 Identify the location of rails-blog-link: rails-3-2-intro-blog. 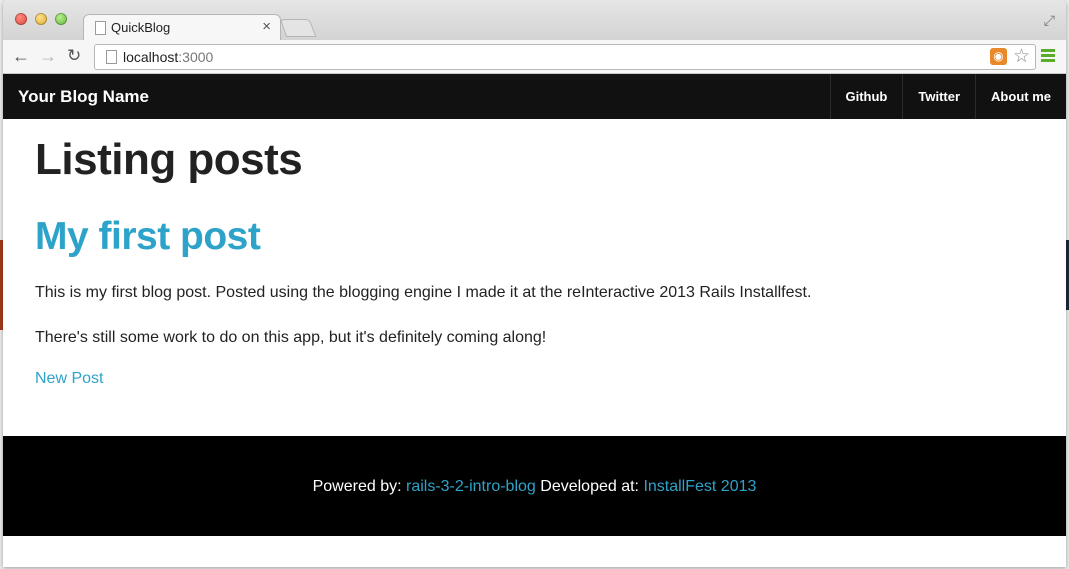
(471, 486).